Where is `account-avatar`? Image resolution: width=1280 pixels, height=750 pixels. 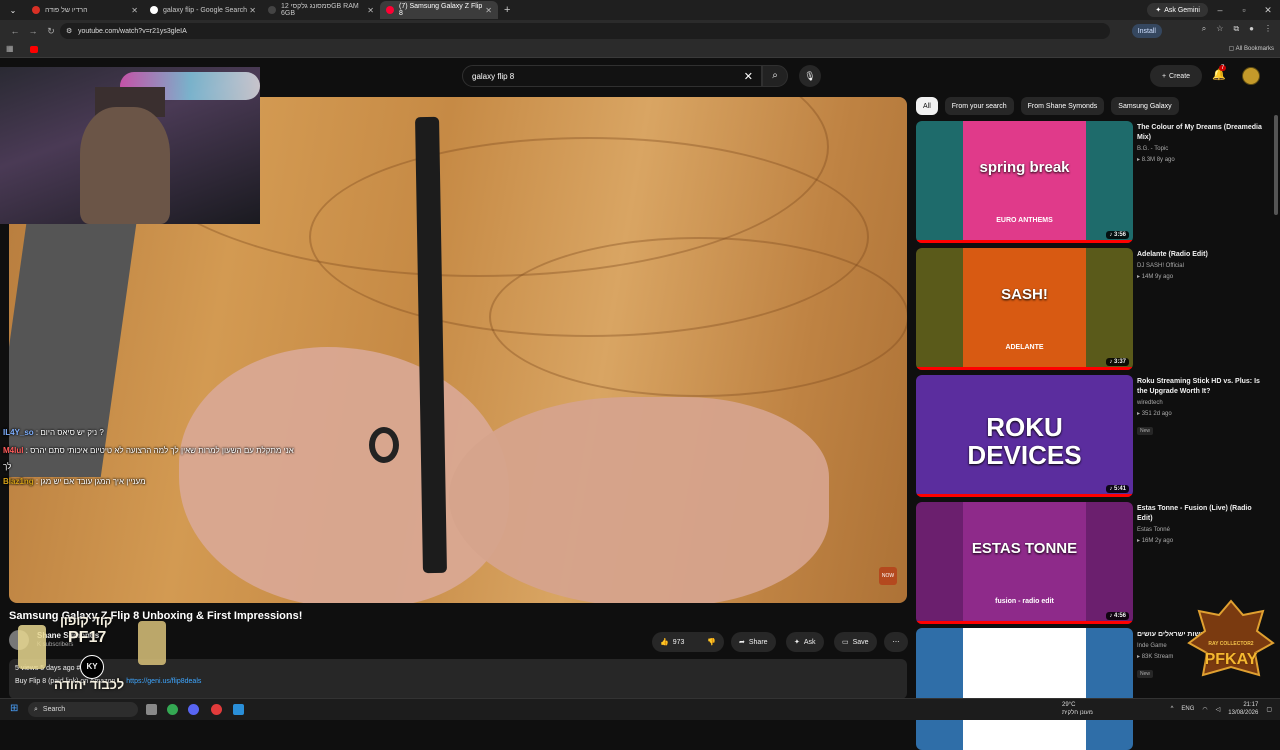
account-avatar is located at coordinates (1251, 76).